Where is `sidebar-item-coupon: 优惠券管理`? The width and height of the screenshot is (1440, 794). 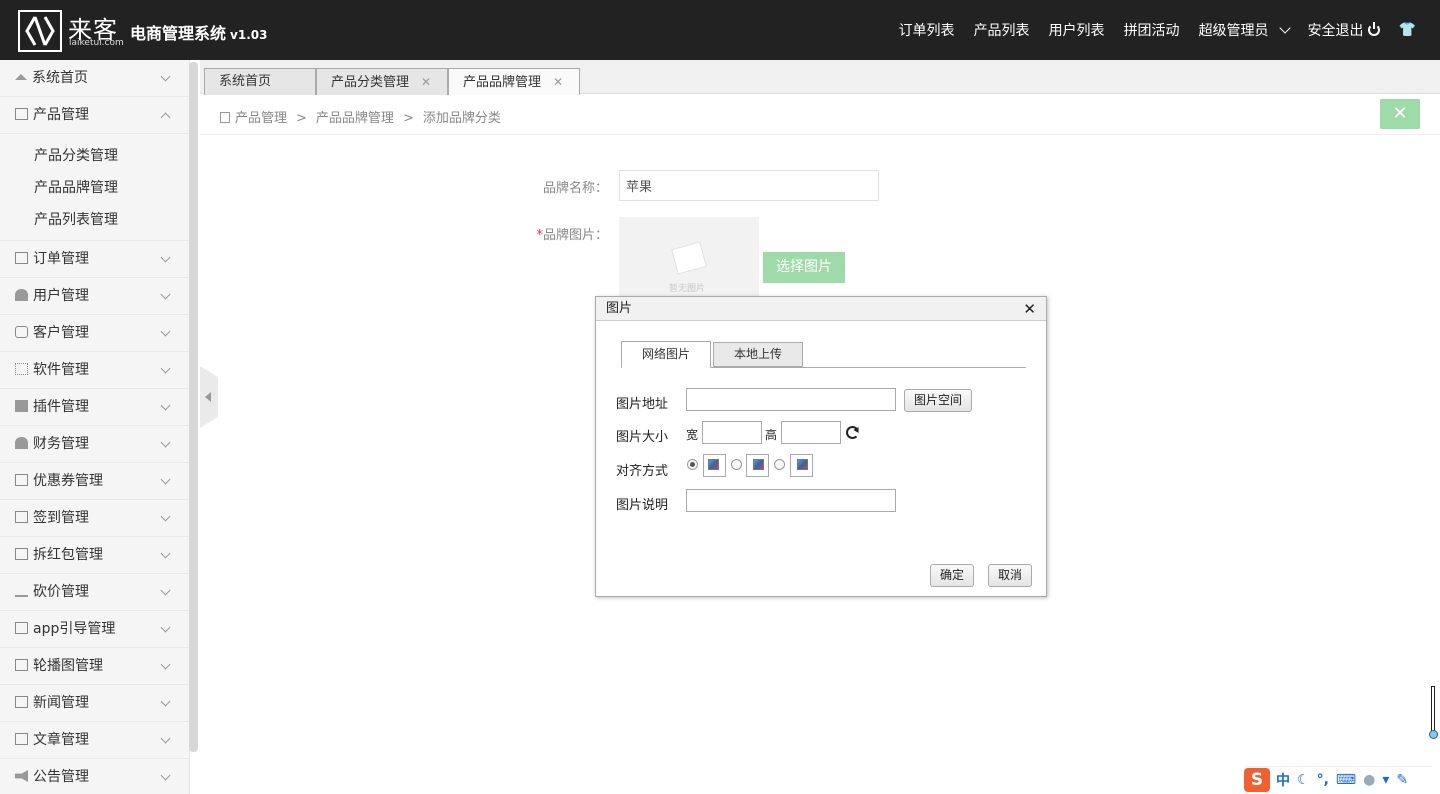
sidebar-item-coupon: 优惠券管理 is located at coordinates (94, 481).